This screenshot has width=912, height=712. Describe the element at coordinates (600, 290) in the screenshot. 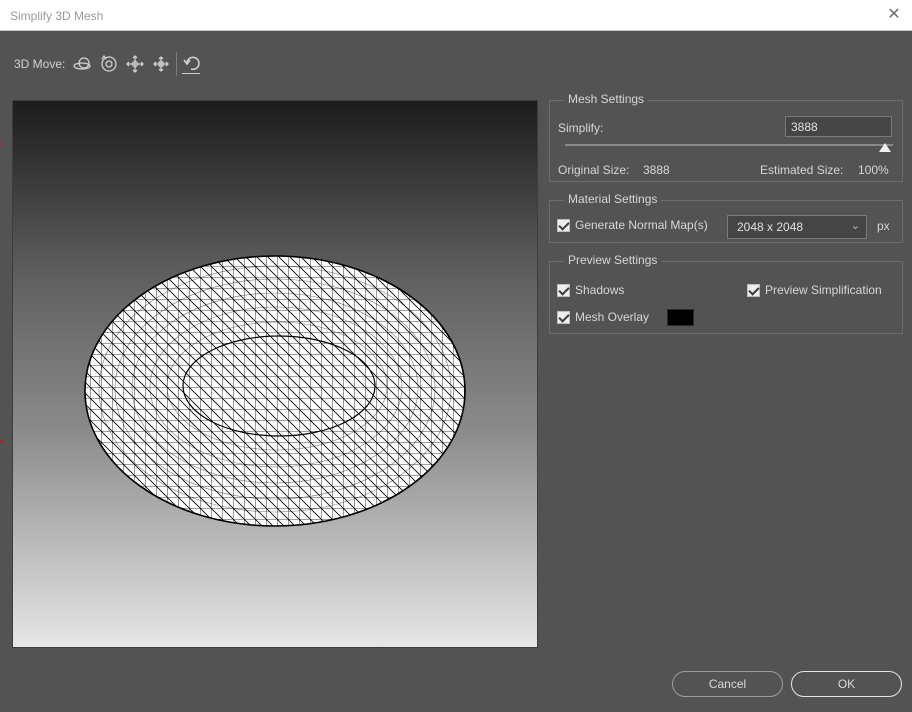

I see `shadows-label: Shadows` at that location.